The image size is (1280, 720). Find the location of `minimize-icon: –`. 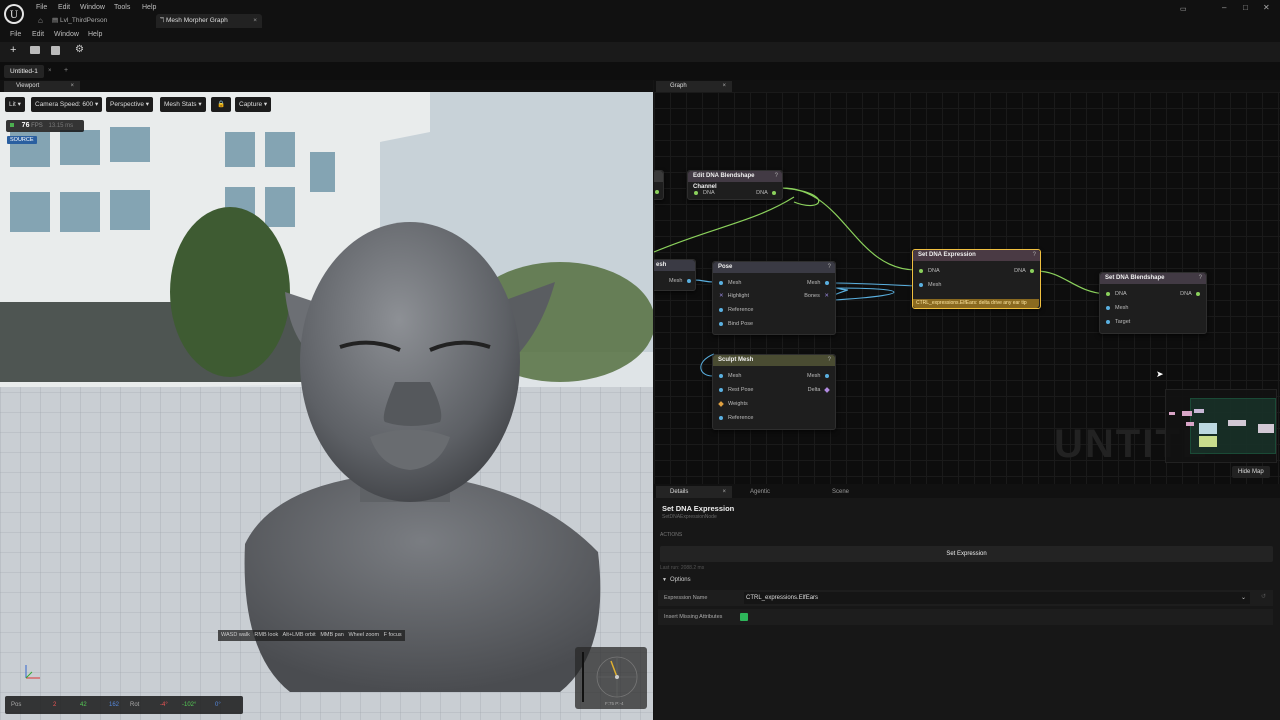

minimize-icon: – is located at coordinates (1224, 7).